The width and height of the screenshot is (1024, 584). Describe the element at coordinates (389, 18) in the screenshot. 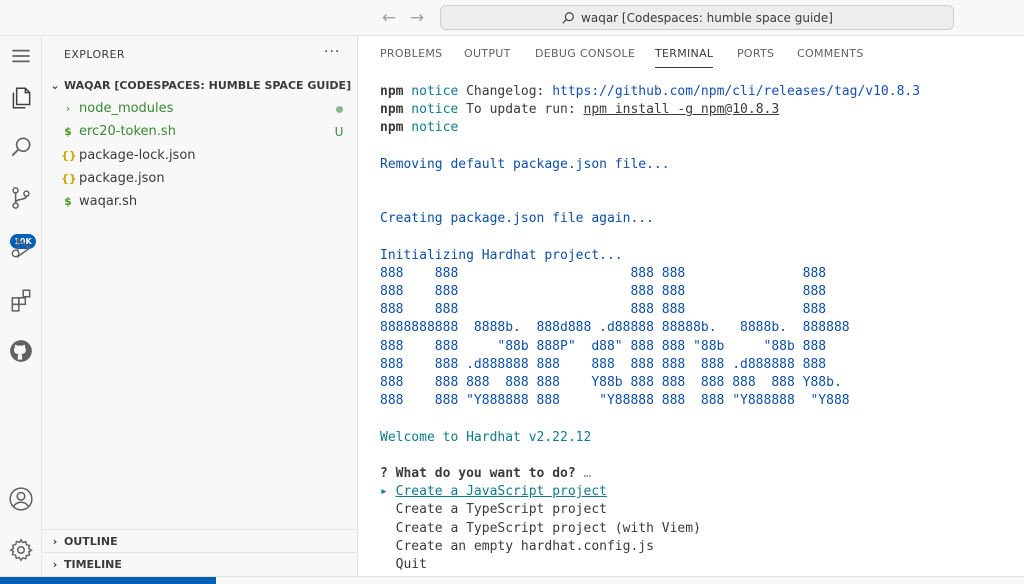

I see `arrow-left-icon: ←` at that location.